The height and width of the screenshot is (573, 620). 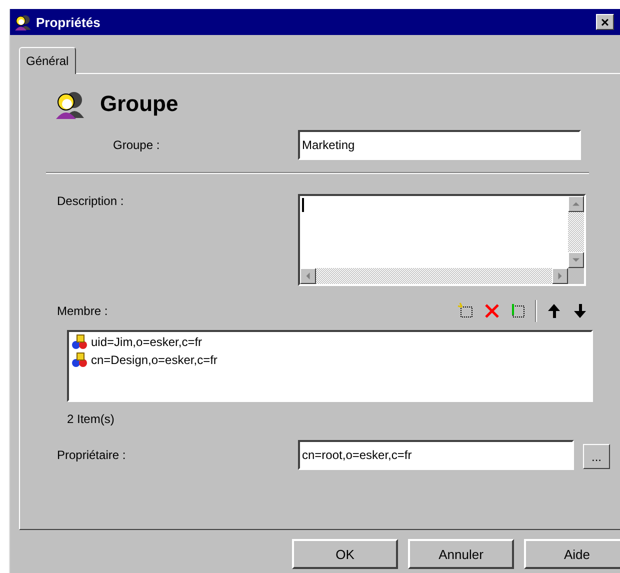 I want to click on arrow-down-icon, so click(x=580, y=311).